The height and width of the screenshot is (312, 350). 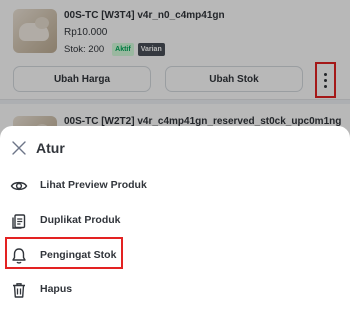 I want to click on sheet-title: Atur, so click(x=50, y=148).